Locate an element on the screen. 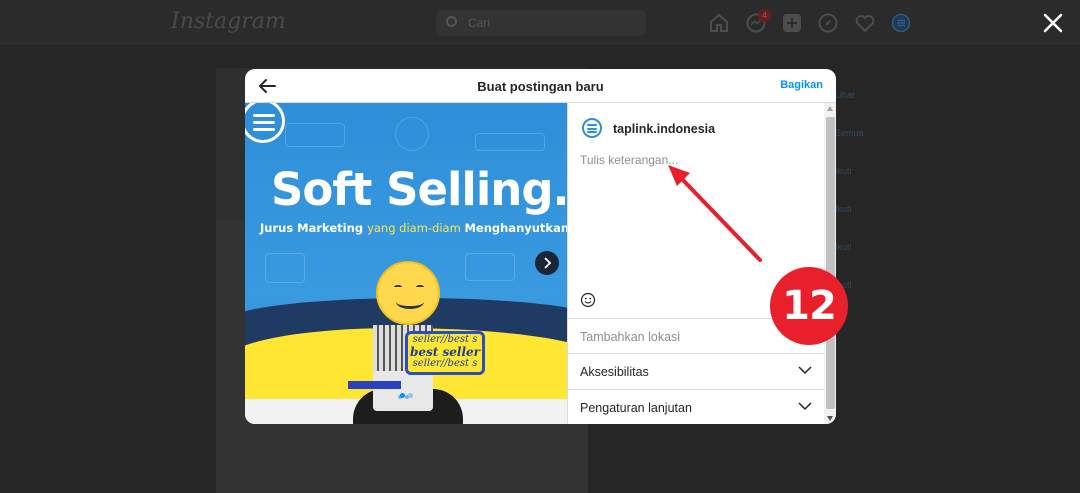 Image resolution: width=1080 pixels, height=493 pixels. scroll-up-arrow is located at coordinates (830, 108).